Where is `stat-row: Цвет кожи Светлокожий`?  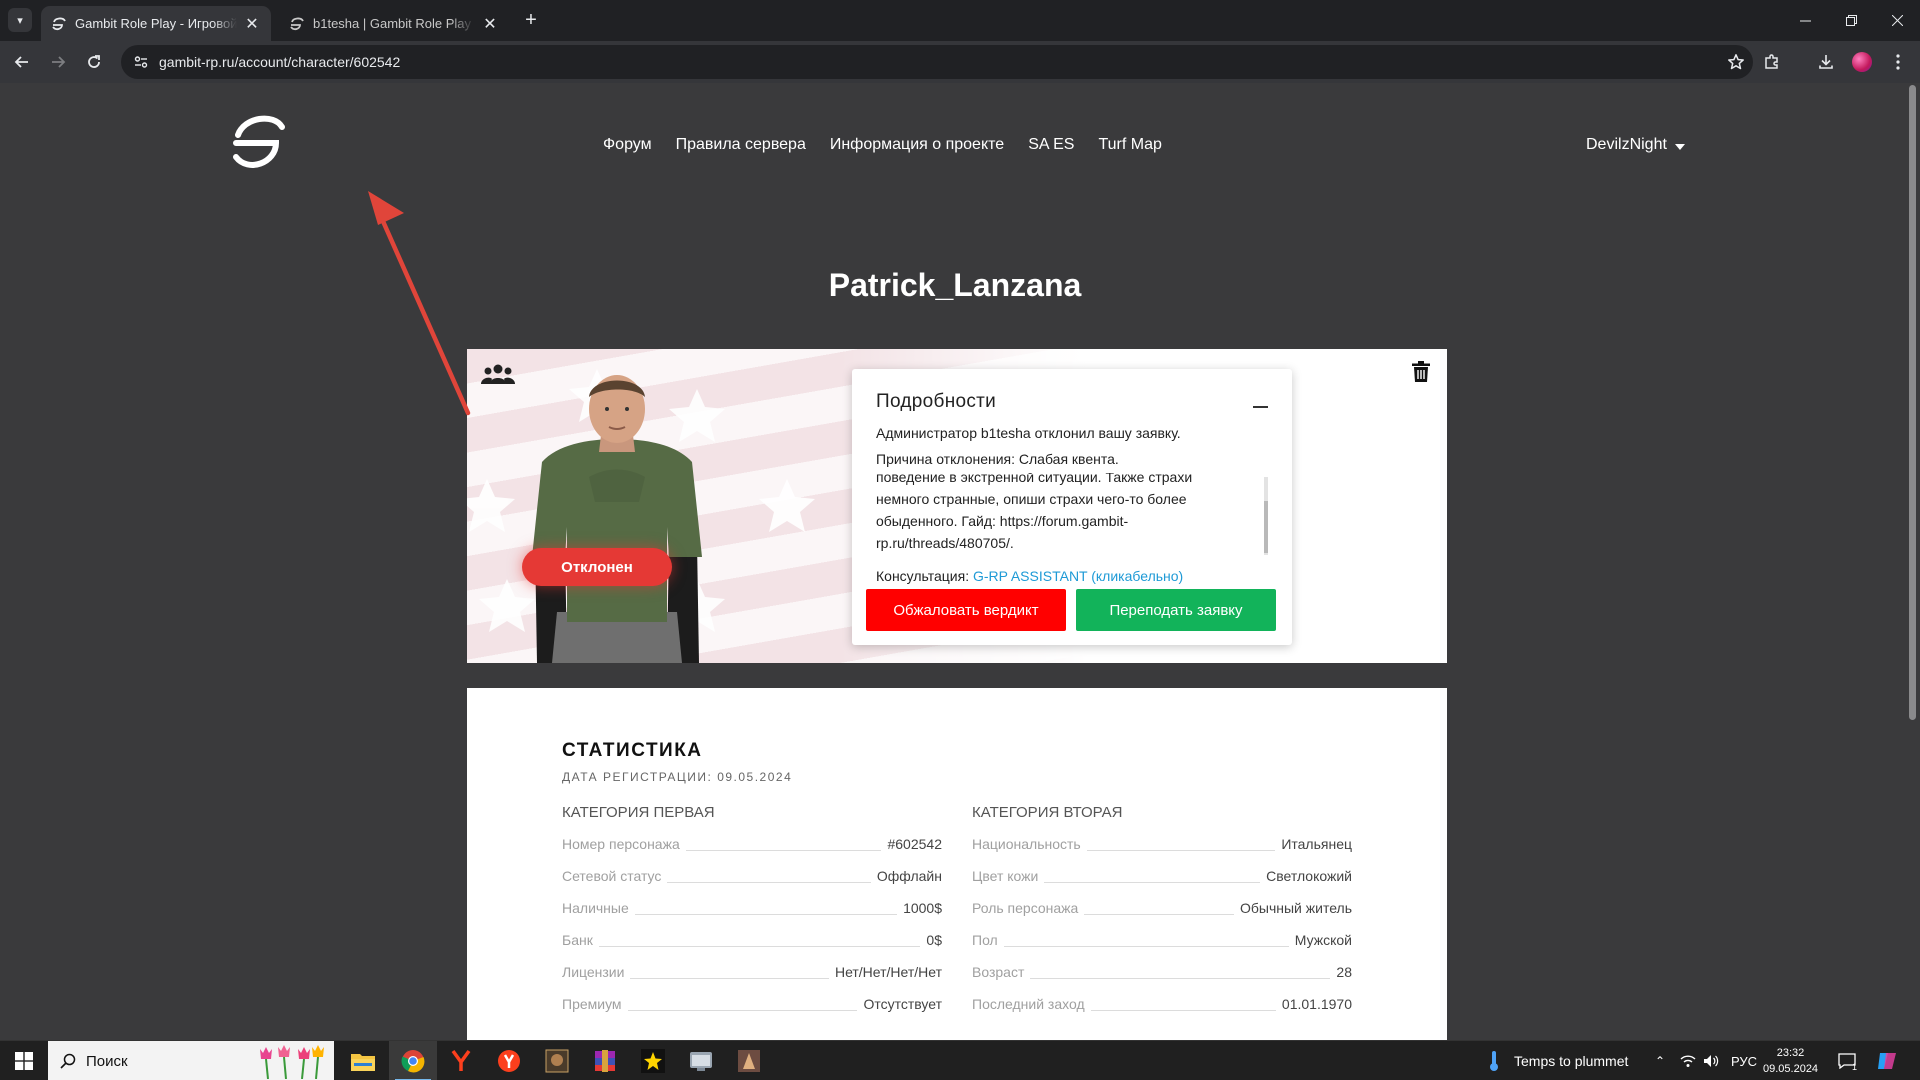
stat-row: Цвет кожи Светлокожий is located at coordinates (1162, 884).